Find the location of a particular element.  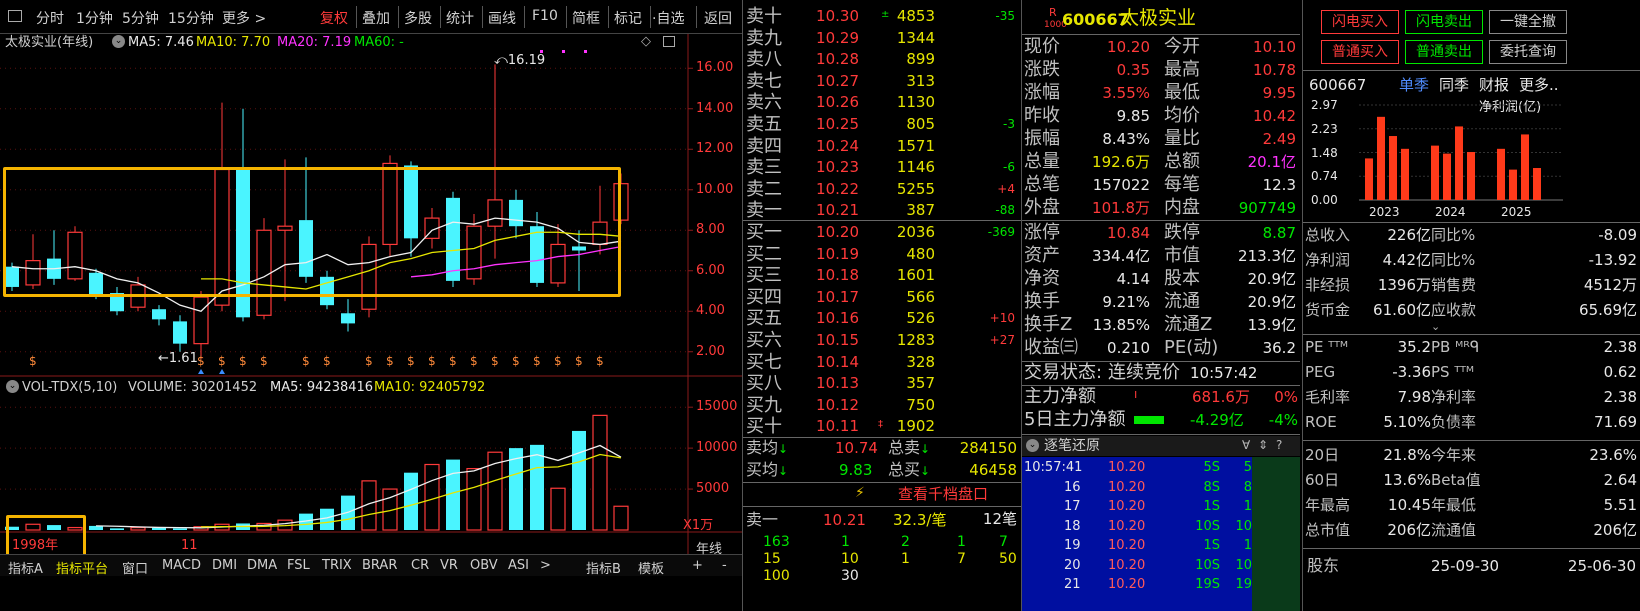

tab-1min: 1分钟 is located at coordinates (94, 18).